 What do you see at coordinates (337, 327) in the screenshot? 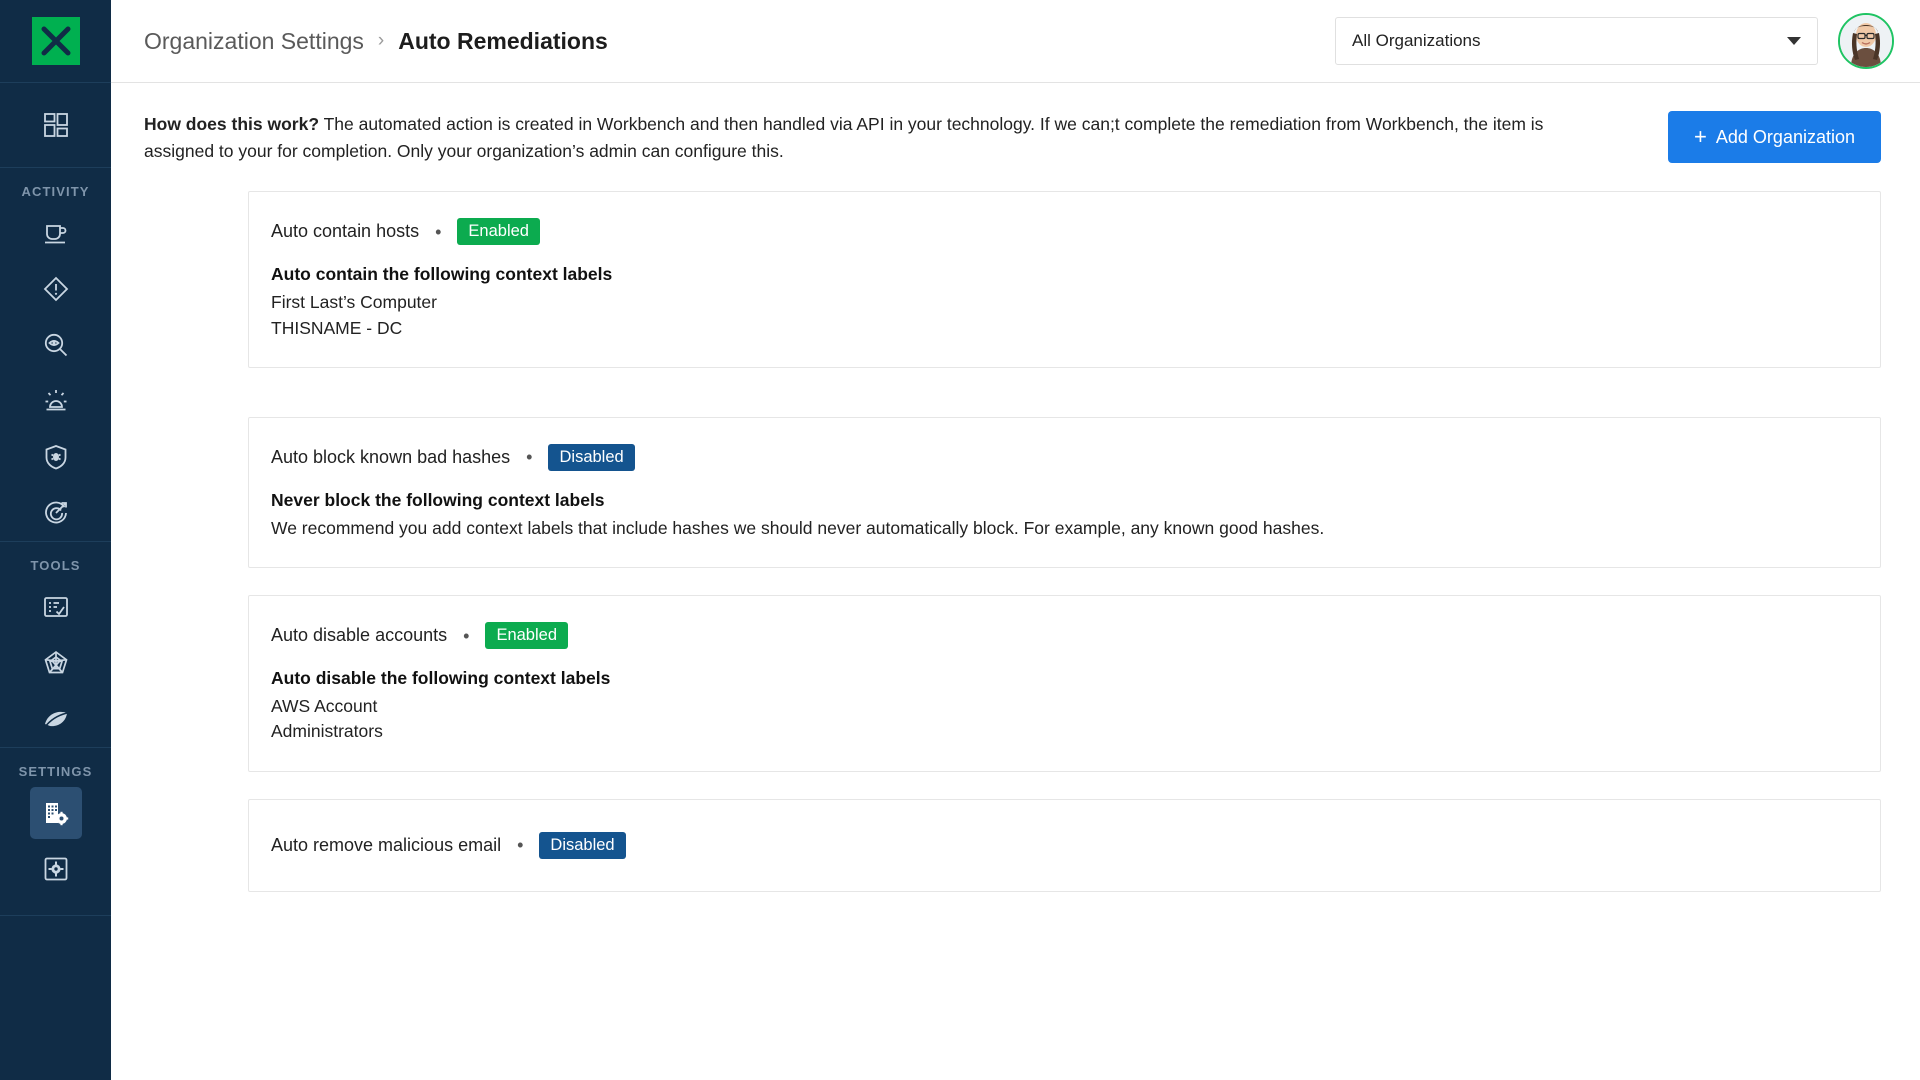
I see `context-label-item: THISNAME - DC` at bounding box center [337, 327].